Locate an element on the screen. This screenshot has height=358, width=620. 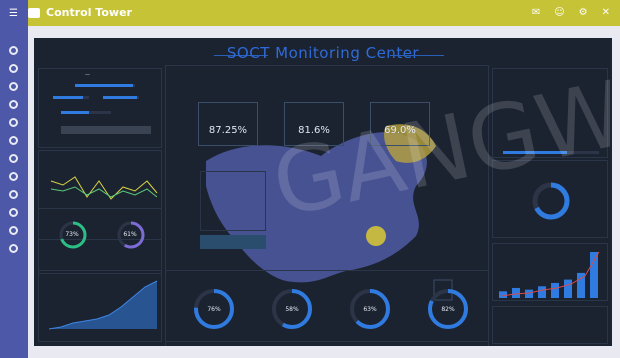
panel-right-list is located at coordinates (550, 113).